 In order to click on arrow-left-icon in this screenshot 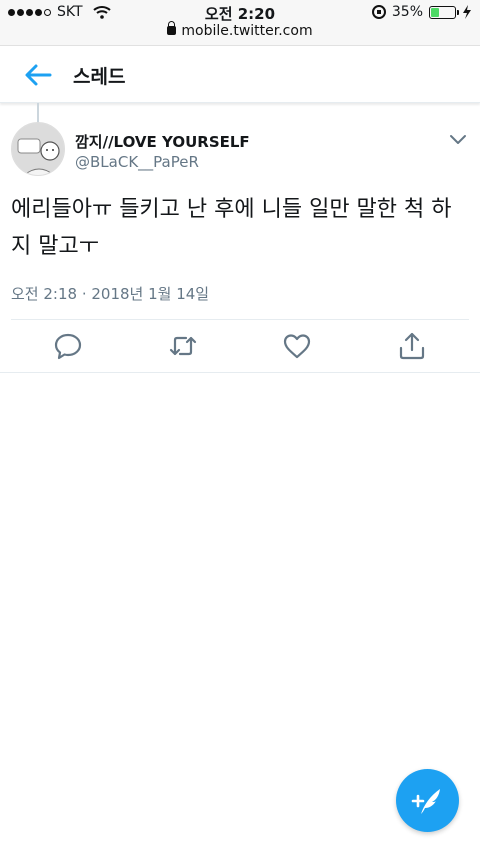, I will do `click(38, 75)`.